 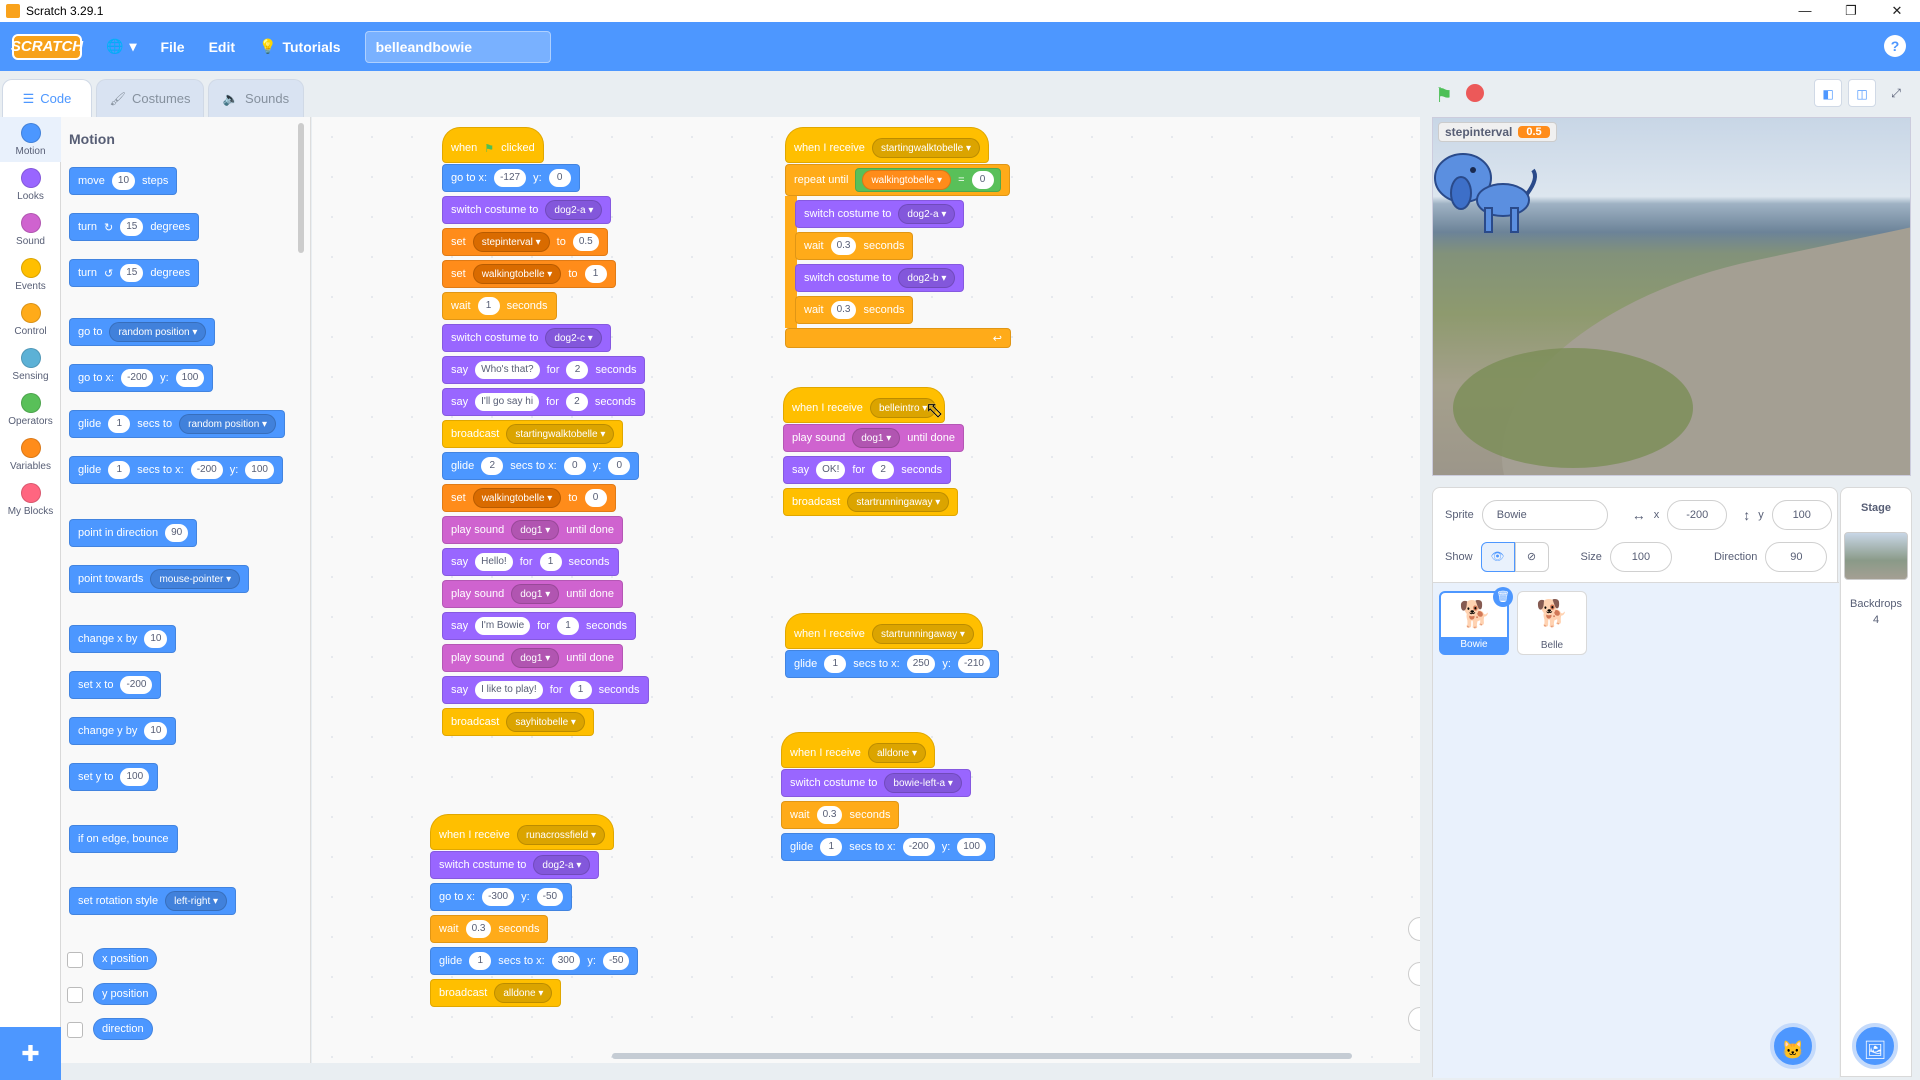 What do you see at coordinates (30, 139) in the screenshot?
I see `category-motion: Motion` at bounding box center [30, 139].